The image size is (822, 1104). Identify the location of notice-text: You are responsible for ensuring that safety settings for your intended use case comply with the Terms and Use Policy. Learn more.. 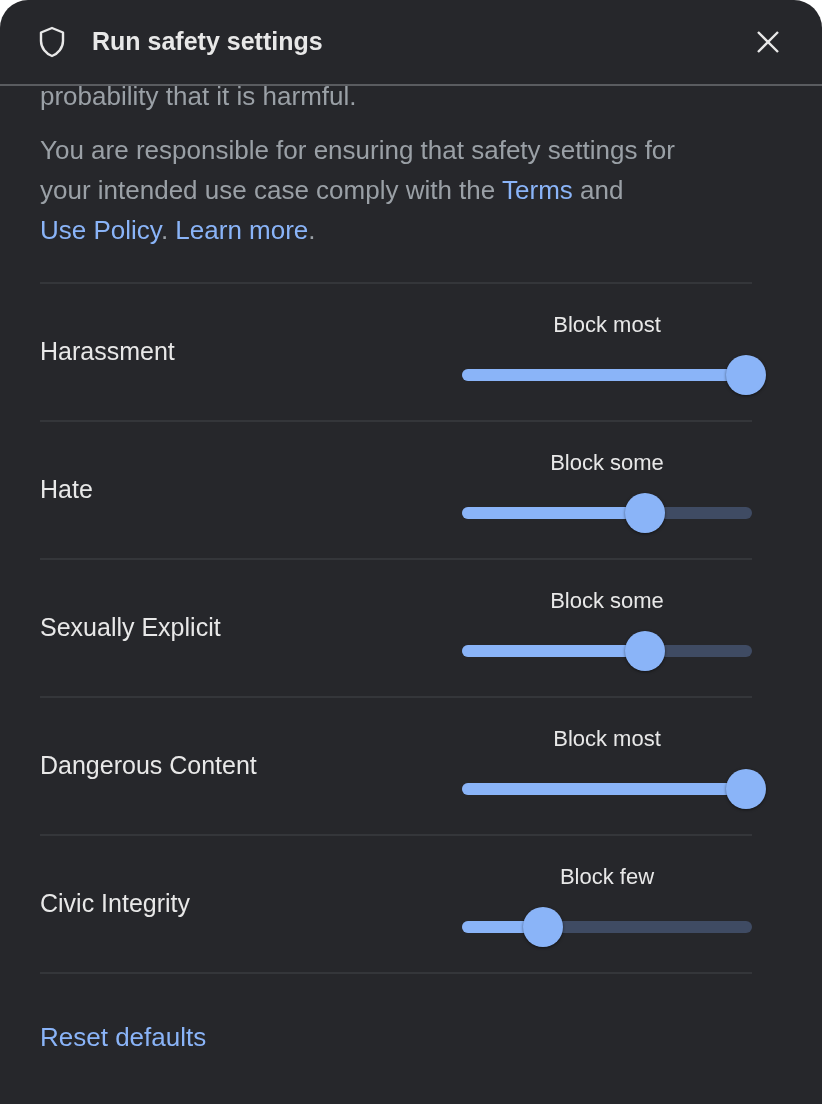
(358, 190).